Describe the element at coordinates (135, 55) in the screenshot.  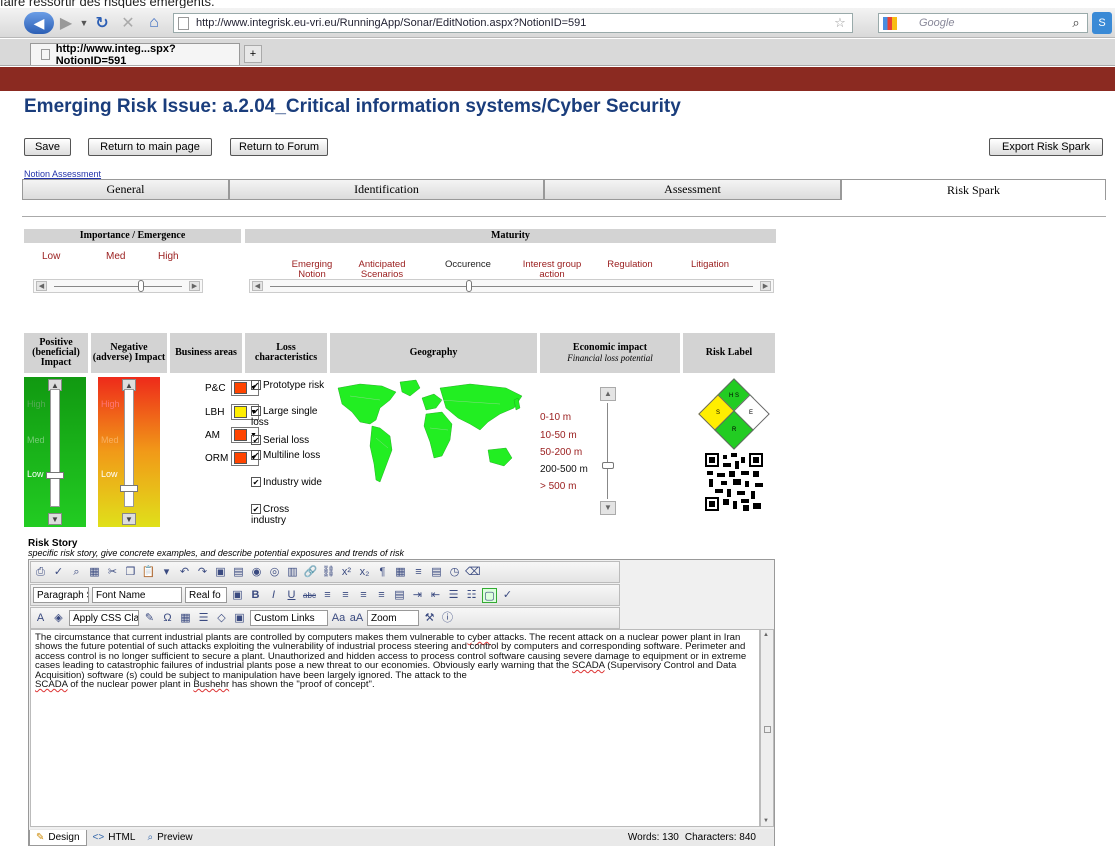
I see `browser-tab: http://www.integ...spx?NotionID=591` at that location.